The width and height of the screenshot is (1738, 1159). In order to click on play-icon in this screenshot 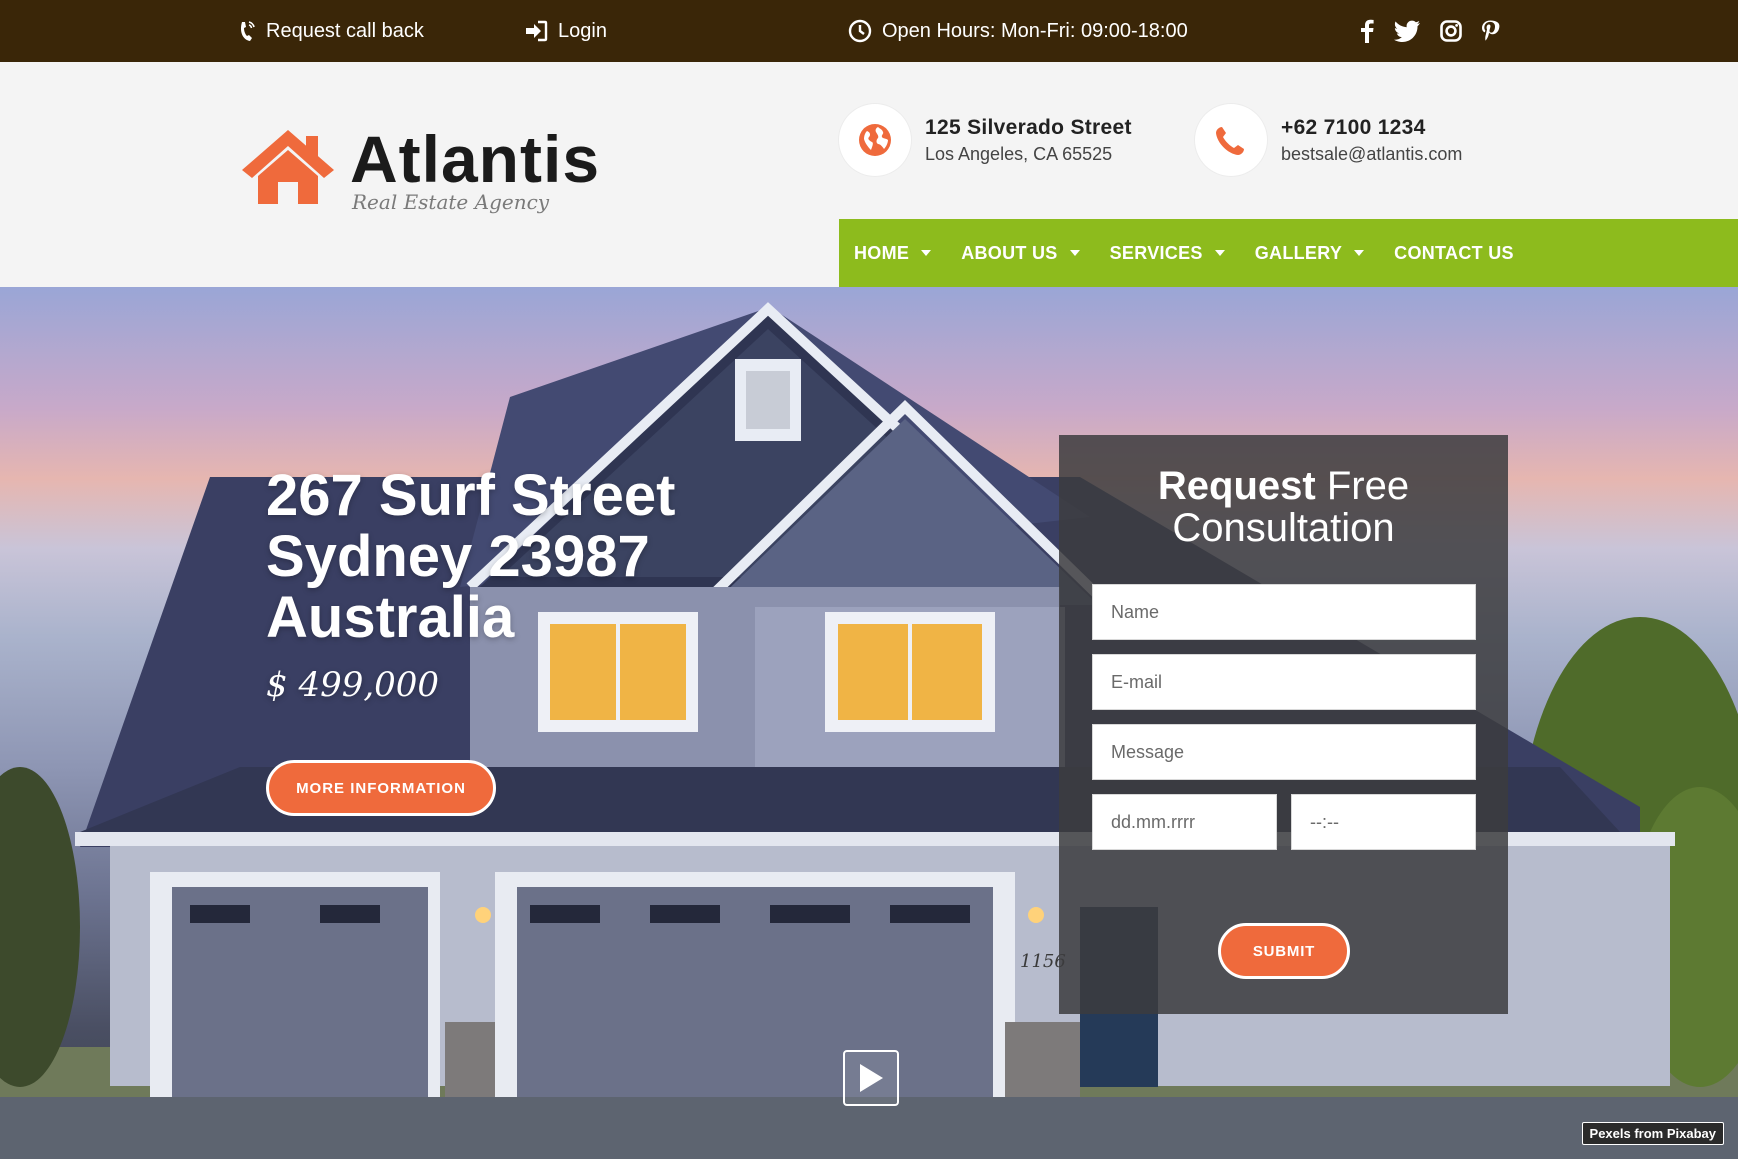, I will do `click(871, 1078)`.